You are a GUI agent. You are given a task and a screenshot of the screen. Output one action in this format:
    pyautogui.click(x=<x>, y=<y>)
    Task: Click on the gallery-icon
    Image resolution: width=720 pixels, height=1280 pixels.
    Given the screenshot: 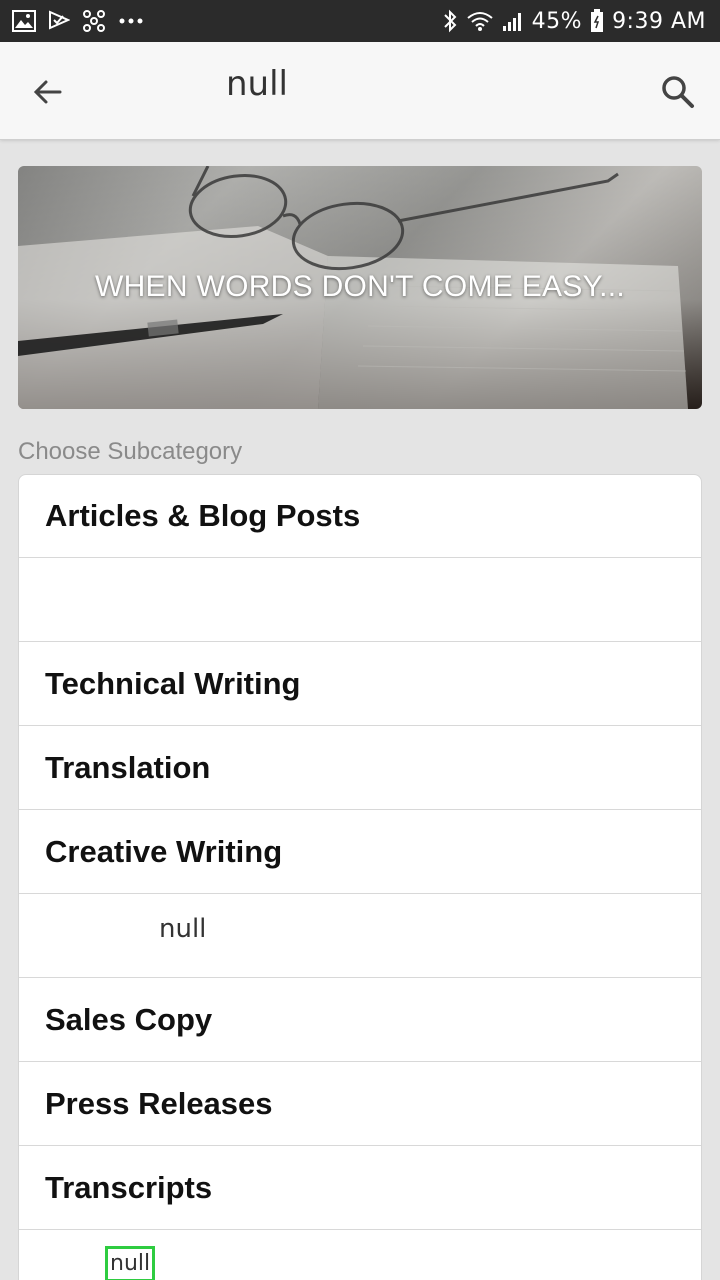 What is the action you would take?
    pyautogui.click(x=24, y=21)
    